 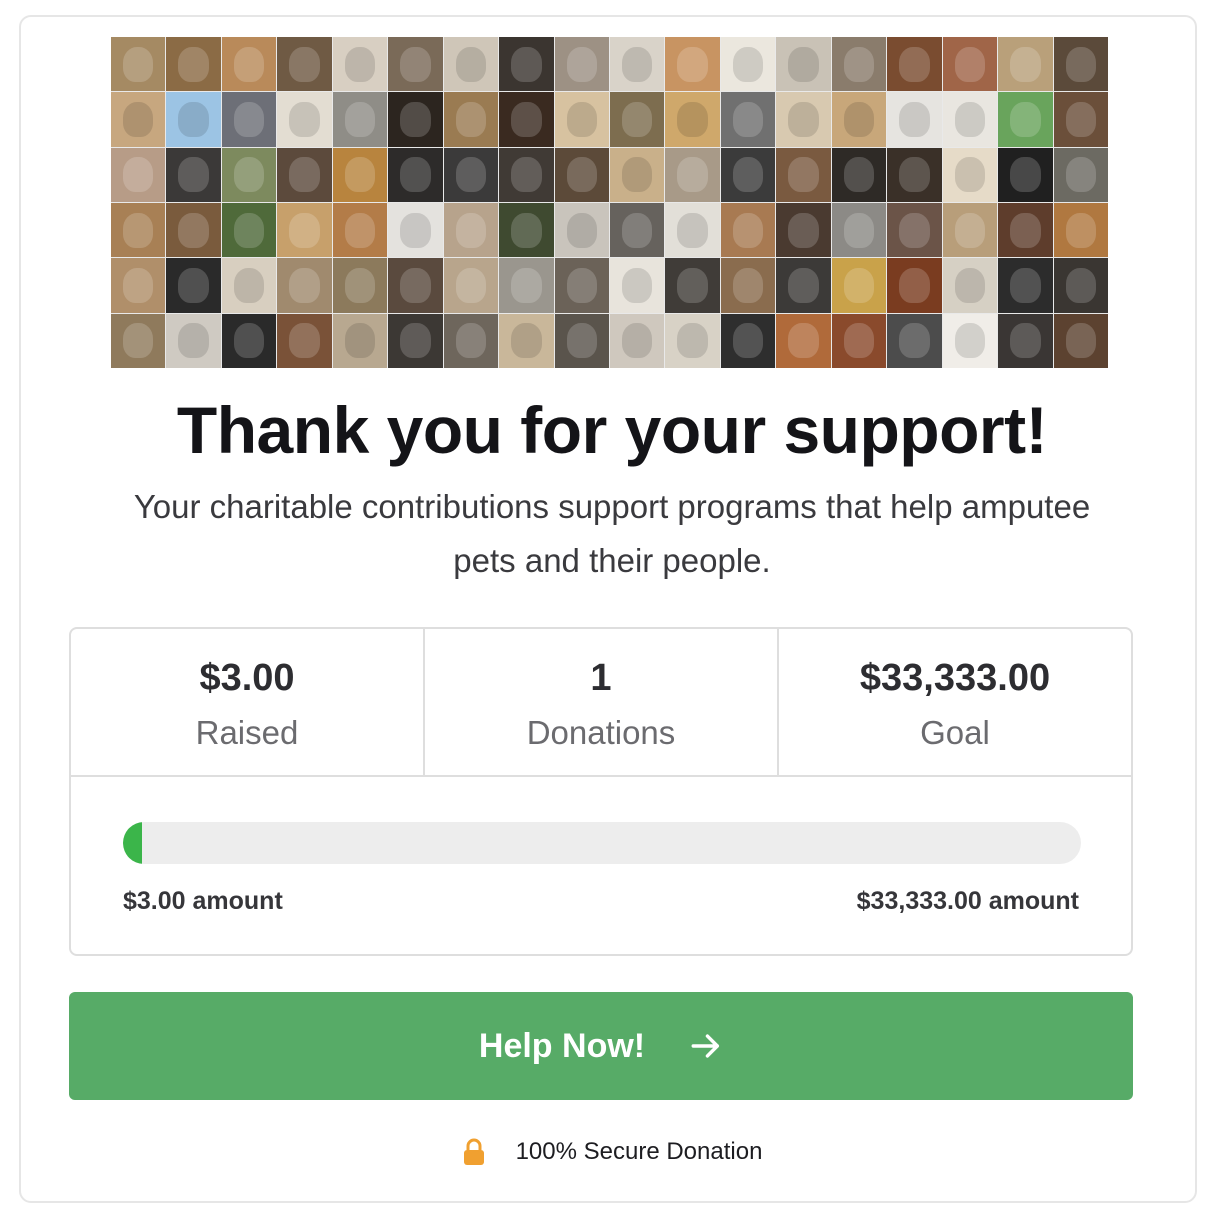 What do you see at coordinates (133, 843) in the screenshot?
I see `progress-bar-fill` at bounding box center [133, 843].